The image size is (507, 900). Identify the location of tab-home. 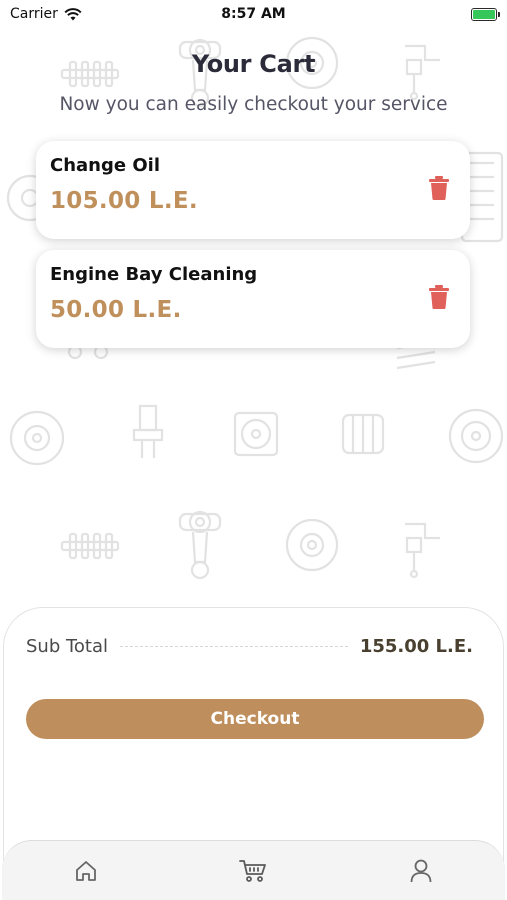
(86, 871).